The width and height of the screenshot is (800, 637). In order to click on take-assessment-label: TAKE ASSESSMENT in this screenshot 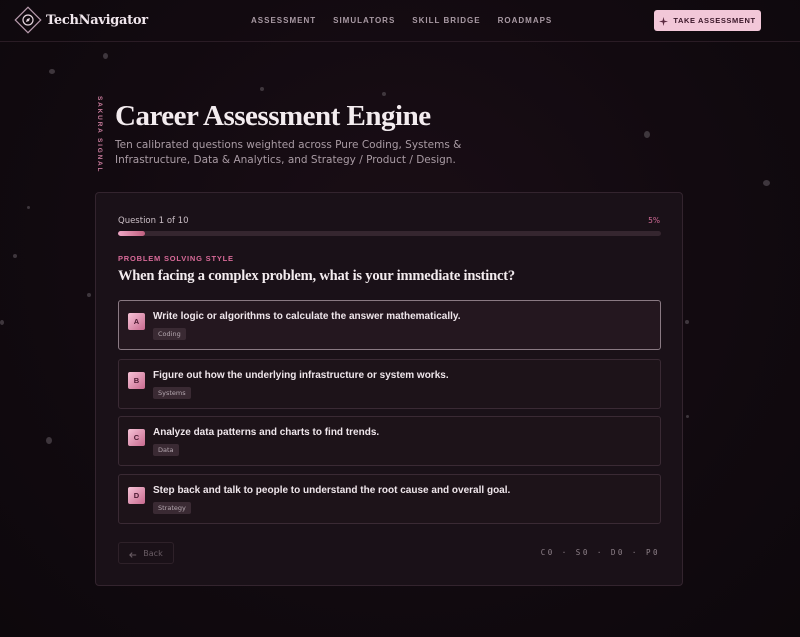, I will do `click(714, 20)`.